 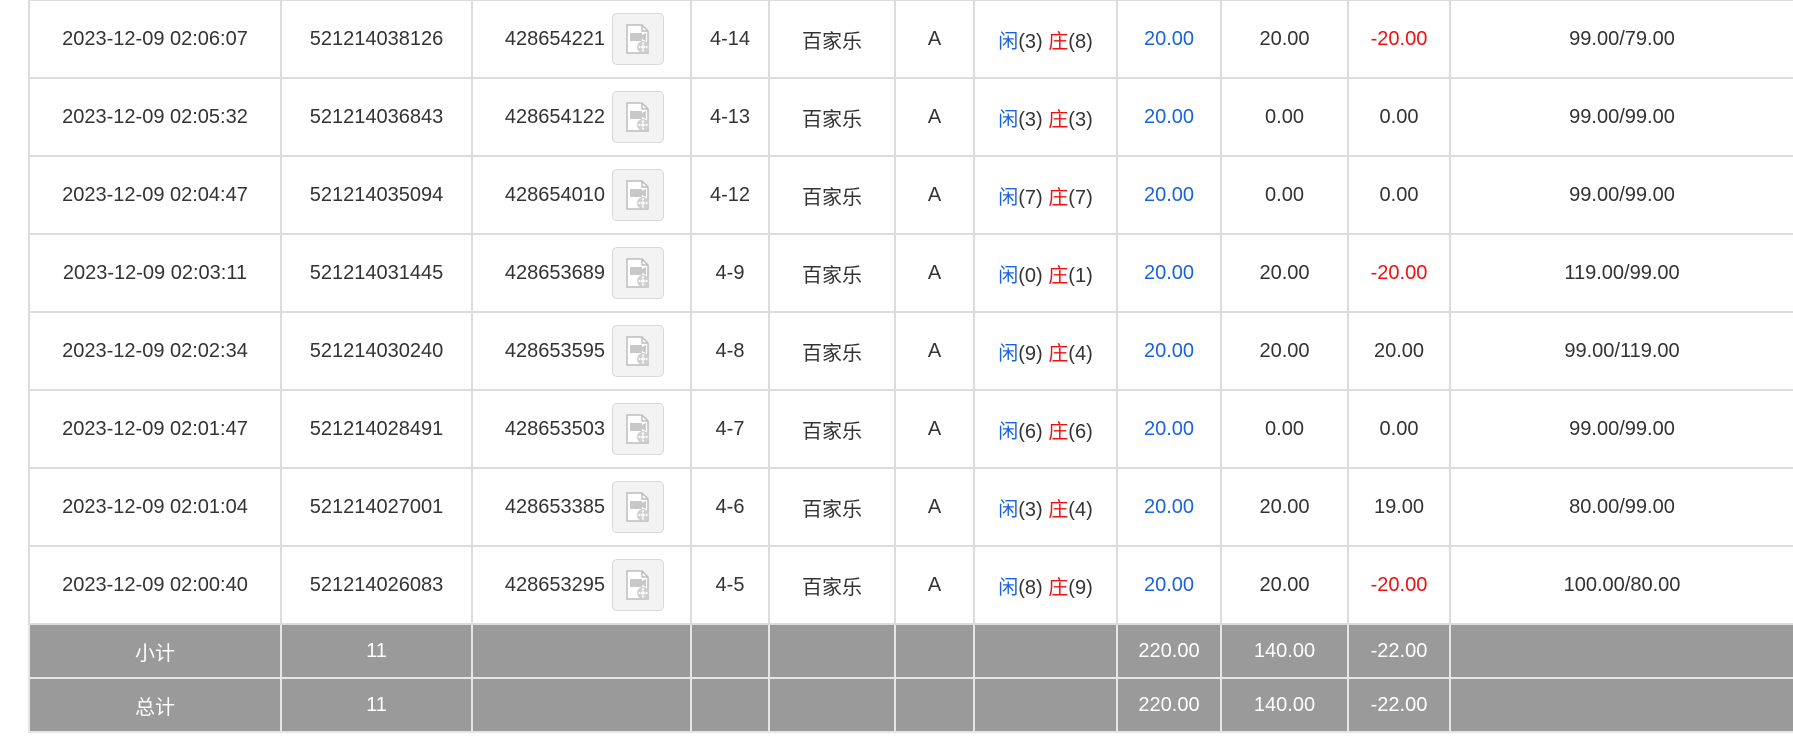 What do you see at coordinates (554, 272) in the screenshot?
I see `game-id: 428653689` at bounding box center [554, 272].